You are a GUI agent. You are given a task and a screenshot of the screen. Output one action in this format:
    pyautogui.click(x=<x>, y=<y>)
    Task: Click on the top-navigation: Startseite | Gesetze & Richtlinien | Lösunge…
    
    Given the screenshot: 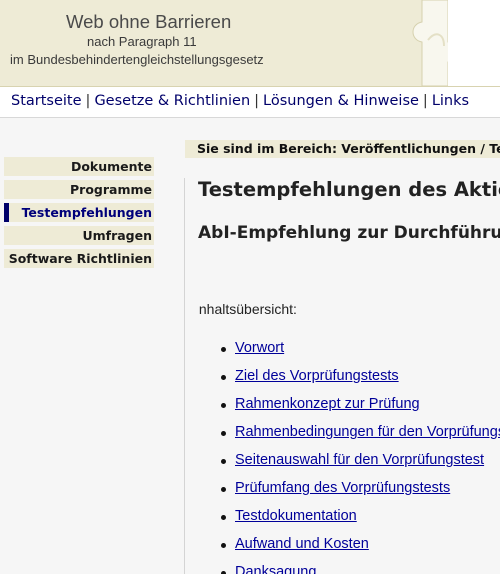 What is the action you would take?
    pyautogui.click(x=250, y=103)
    